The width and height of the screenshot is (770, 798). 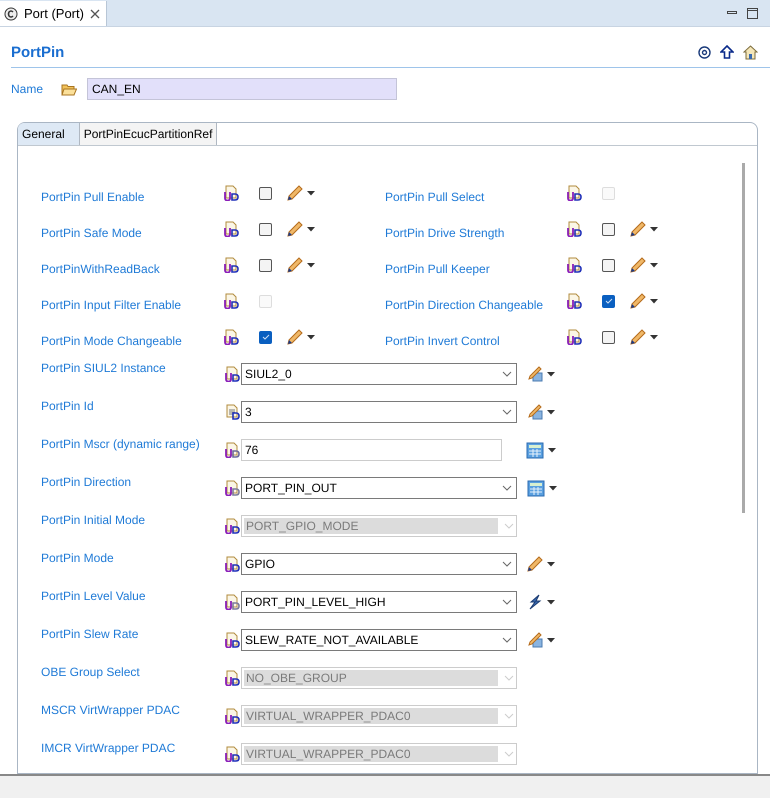 I want to click on dropdown: 3, so click(x=379, y=412).